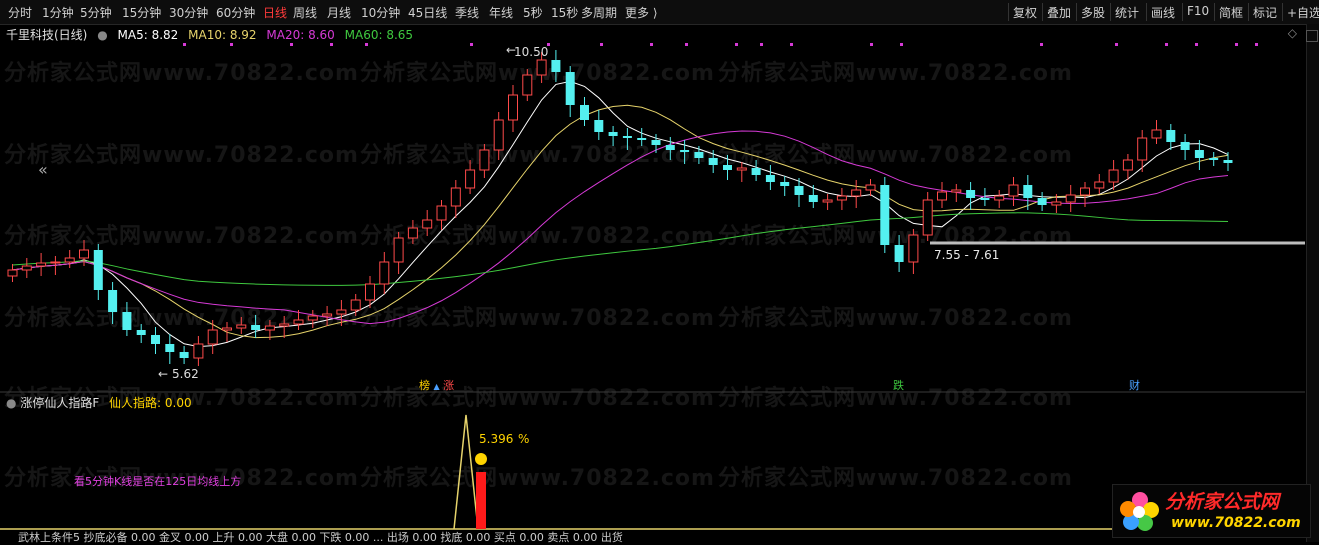 The width and height of the screenshot is (1319, 545). I want to click on indicator-spike, so click(466, 472).